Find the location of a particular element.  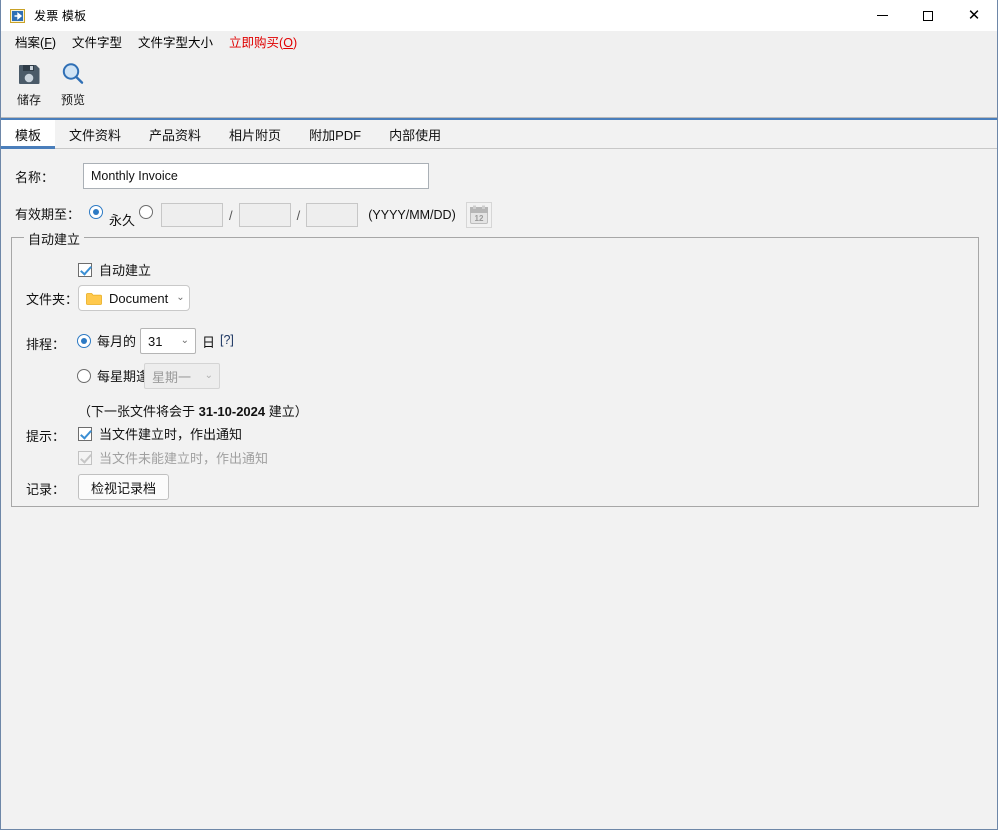

notify-label: 提示： is located at coordinates (46, 436).